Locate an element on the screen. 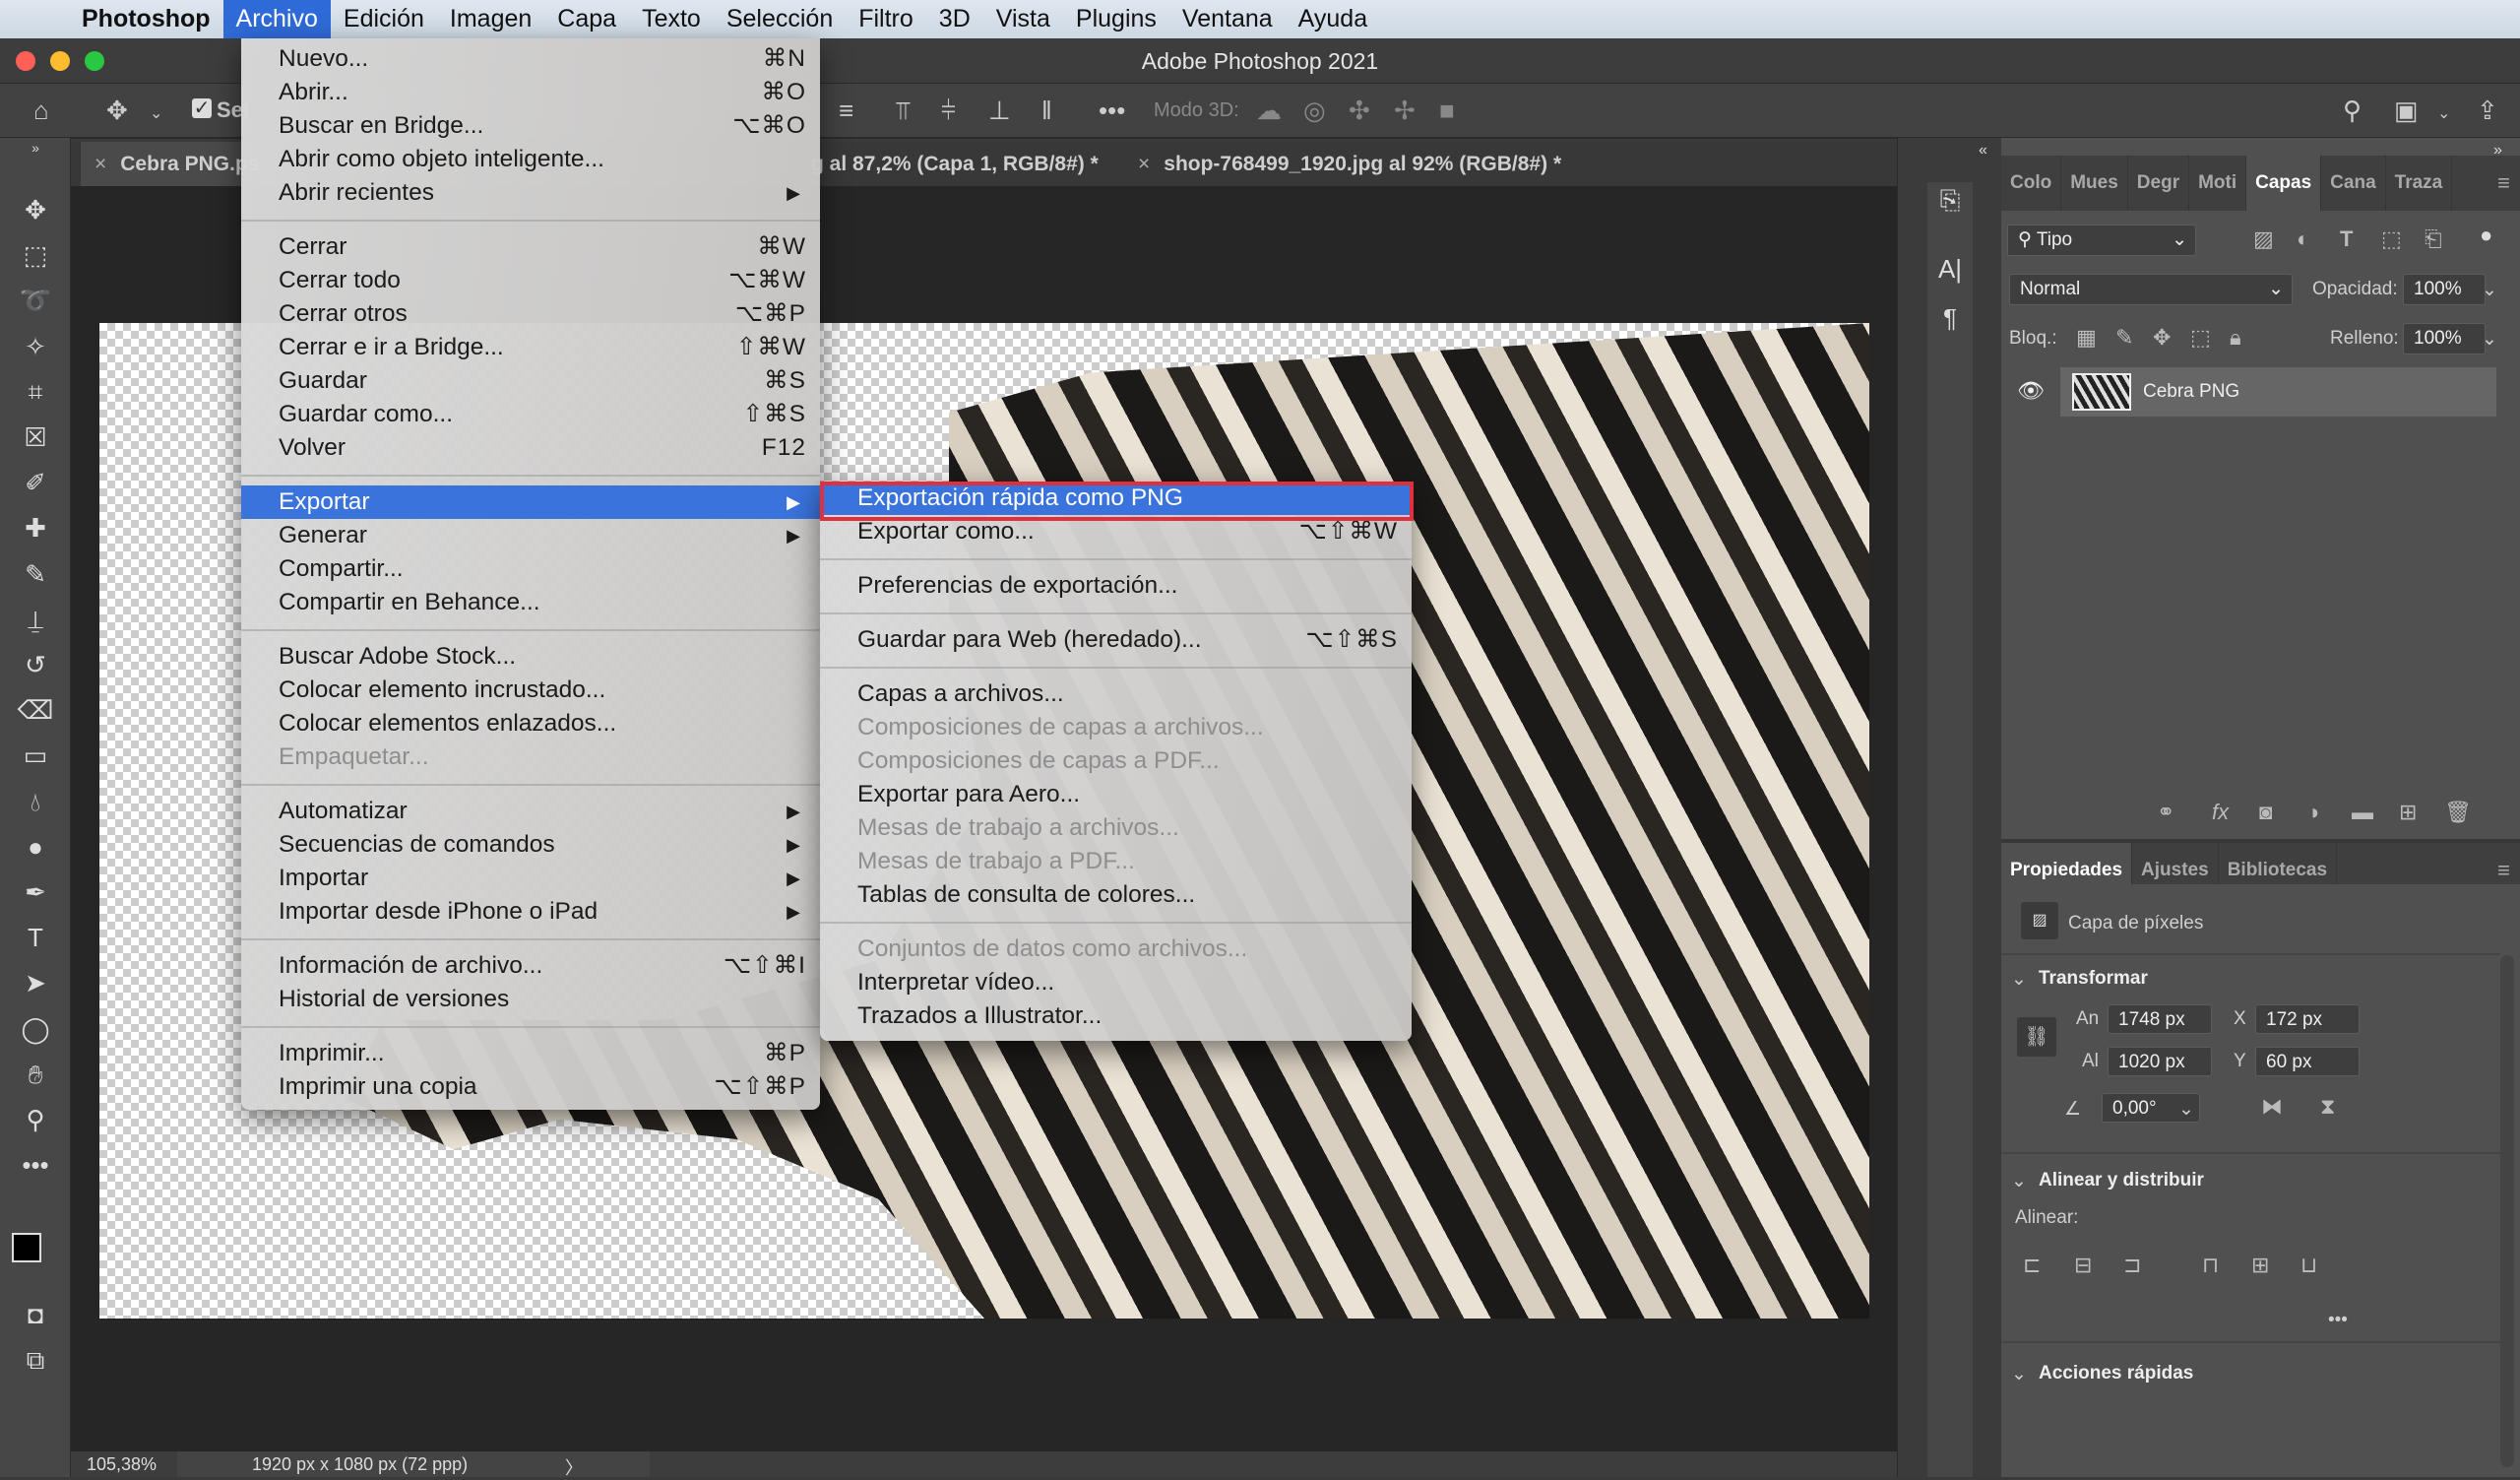 The width and height of the screenshot is (2520, 1480). lasso-tool-icon: ➰ is located at coordinates (35, 301).